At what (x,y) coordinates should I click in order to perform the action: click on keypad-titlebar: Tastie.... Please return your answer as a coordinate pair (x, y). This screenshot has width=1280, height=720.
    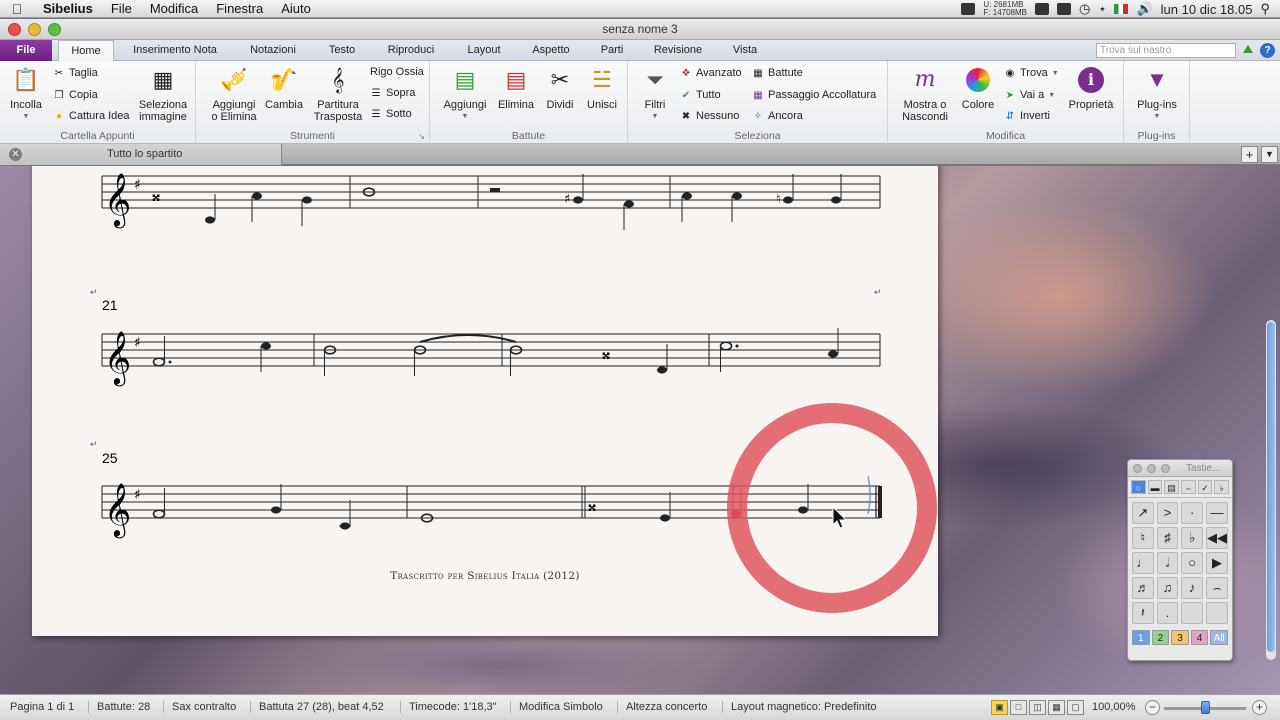
    Looking at the image, I should click on (1180, 468).